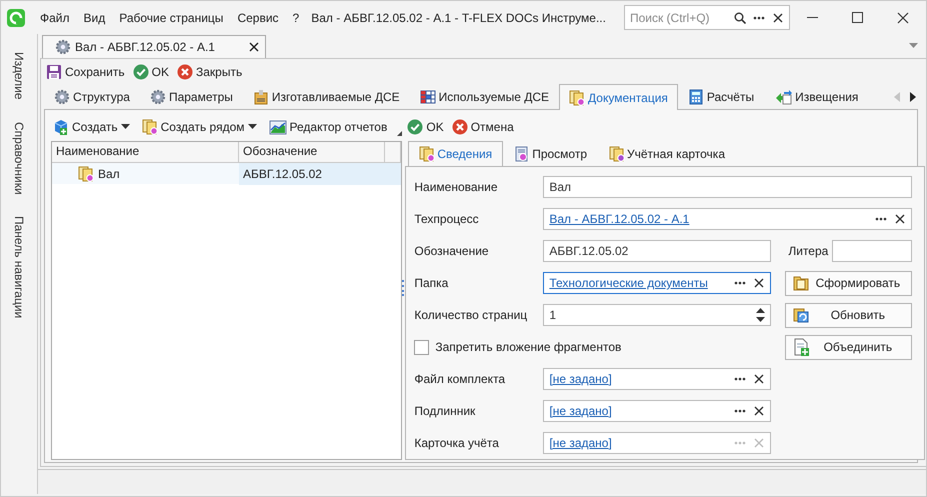 This screenshot has width=927, height=497. What do you see at coordinates (618, 97) in the screenshot?
I see `tab: Документация` at bounding box center [618, 97].